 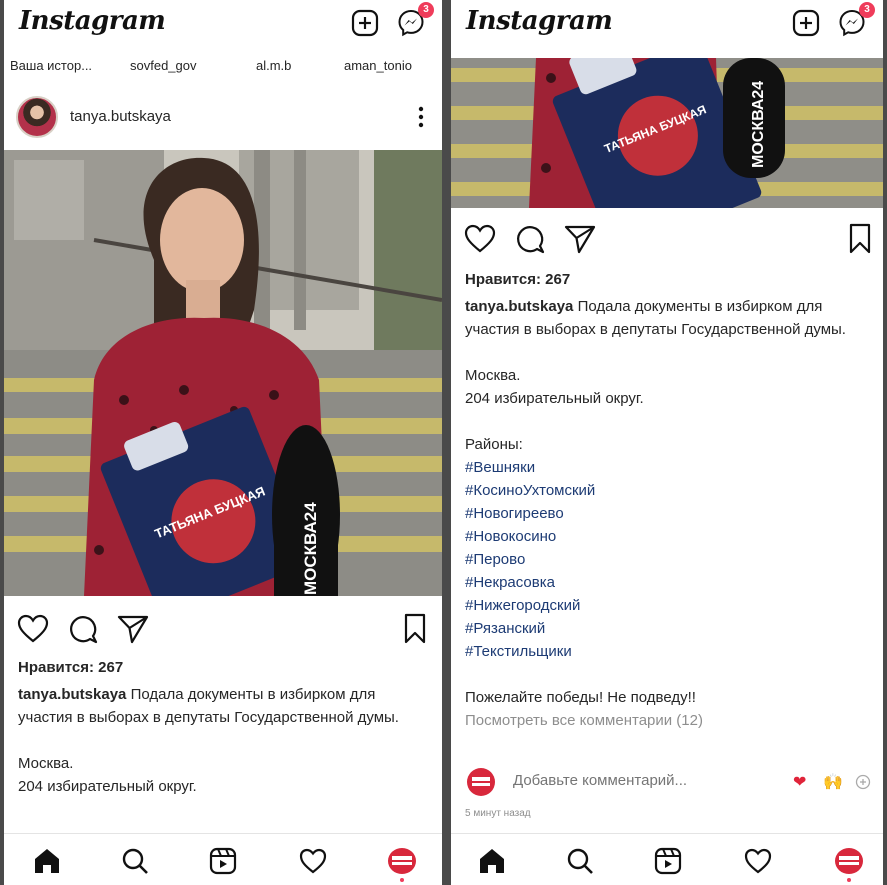 I want to click on author-avatar, so click(x=37, y=117).